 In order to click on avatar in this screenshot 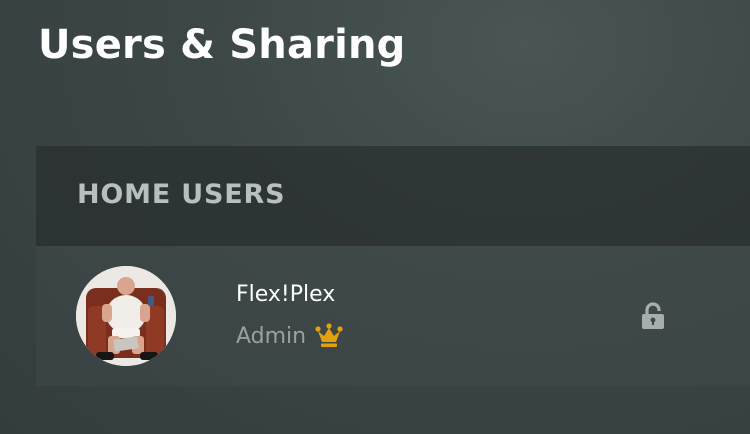, I will do `click(126, 316)`.